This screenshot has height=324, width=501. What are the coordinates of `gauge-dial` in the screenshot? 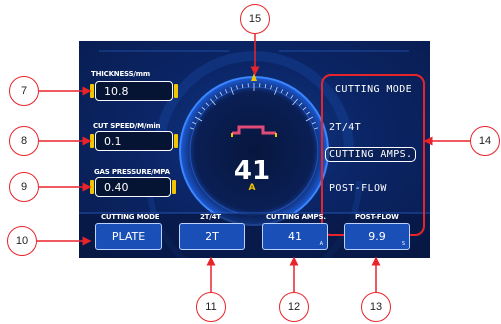 It's located at (254, 151).